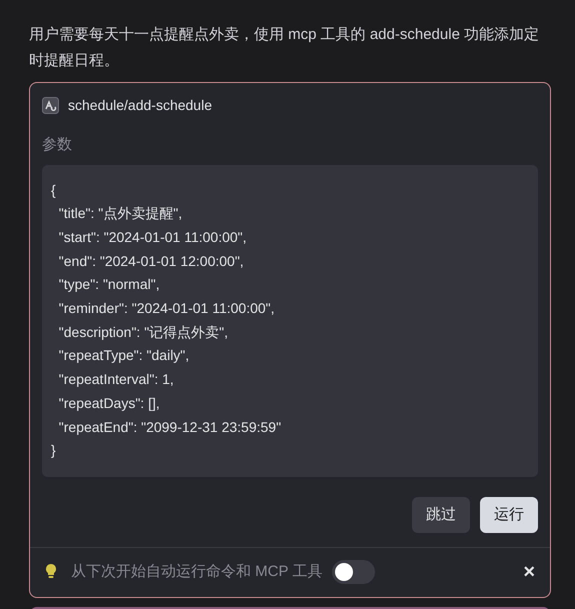 This screenshot has height=609, width=575. Describe the element at coordinates (196, 572) in the screenshot. I see `auto-run-label: 从下次开始自动运行命令和 MCP 工具` at that location.